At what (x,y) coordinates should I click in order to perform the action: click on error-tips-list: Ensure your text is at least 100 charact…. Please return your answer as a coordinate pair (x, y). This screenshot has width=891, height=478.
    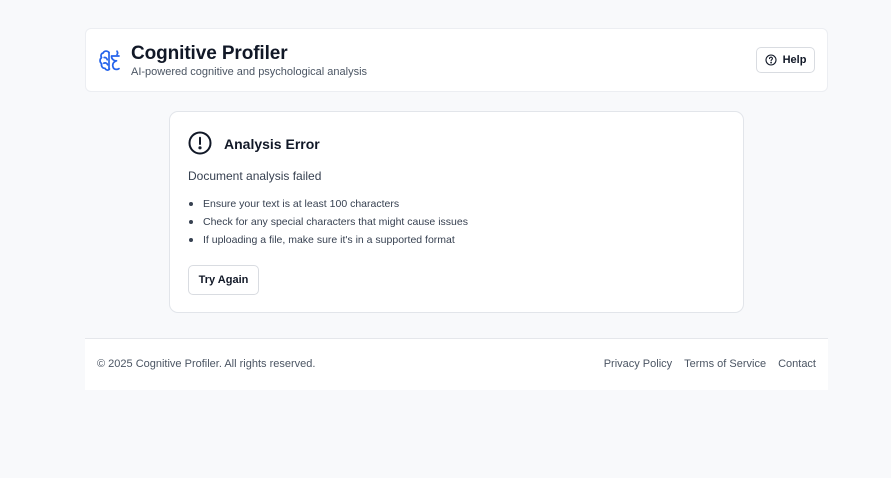
    Looking at the image, I should click on (328, 222).